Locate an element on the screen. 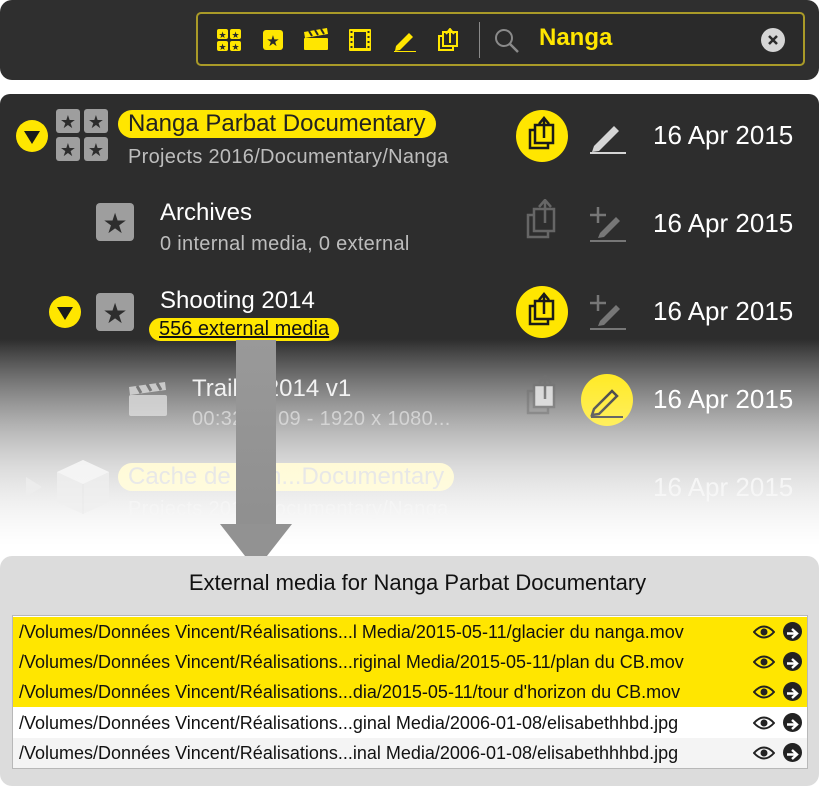  arrow-shaft is located at coordinates (256, 438).